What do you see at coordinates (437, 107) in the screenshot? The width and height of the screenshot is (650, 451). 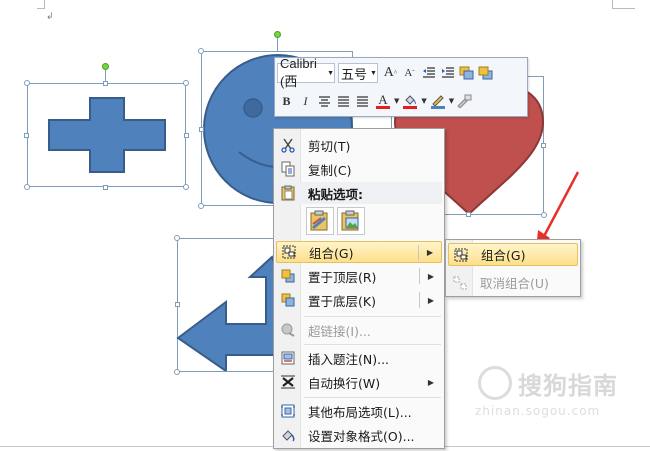 I see `outline-color-swatch` at bounding box center [437, 107].